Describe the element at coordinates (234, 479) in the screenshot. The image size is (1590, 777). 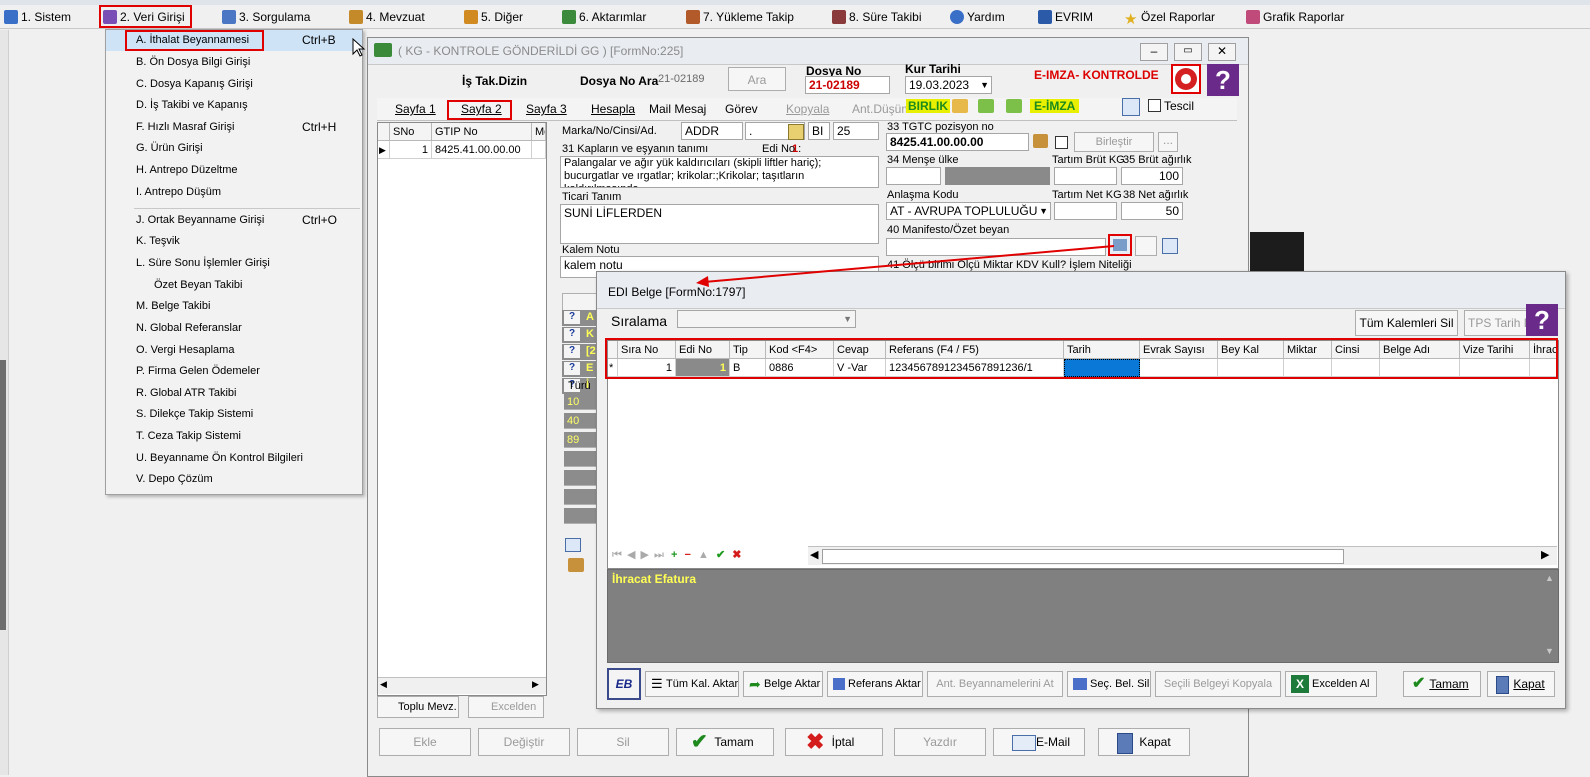
I see `menu-item-depo-cozum: V. Depo Çözüm` at that location.